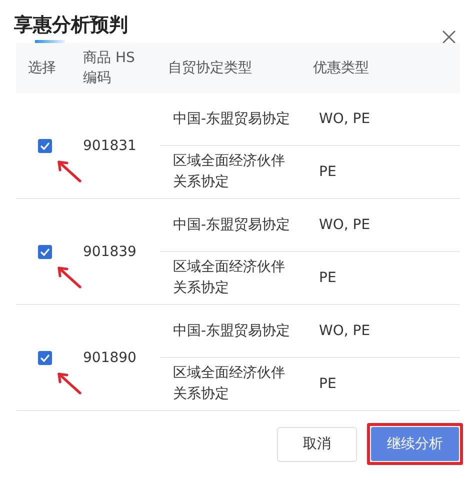 The height and width of the screenshot is (482, 472). What do you see at coordinates (110, 358) in the screenshot?
I see `table-cell-text: 901890` at bounding box center [110, 358].